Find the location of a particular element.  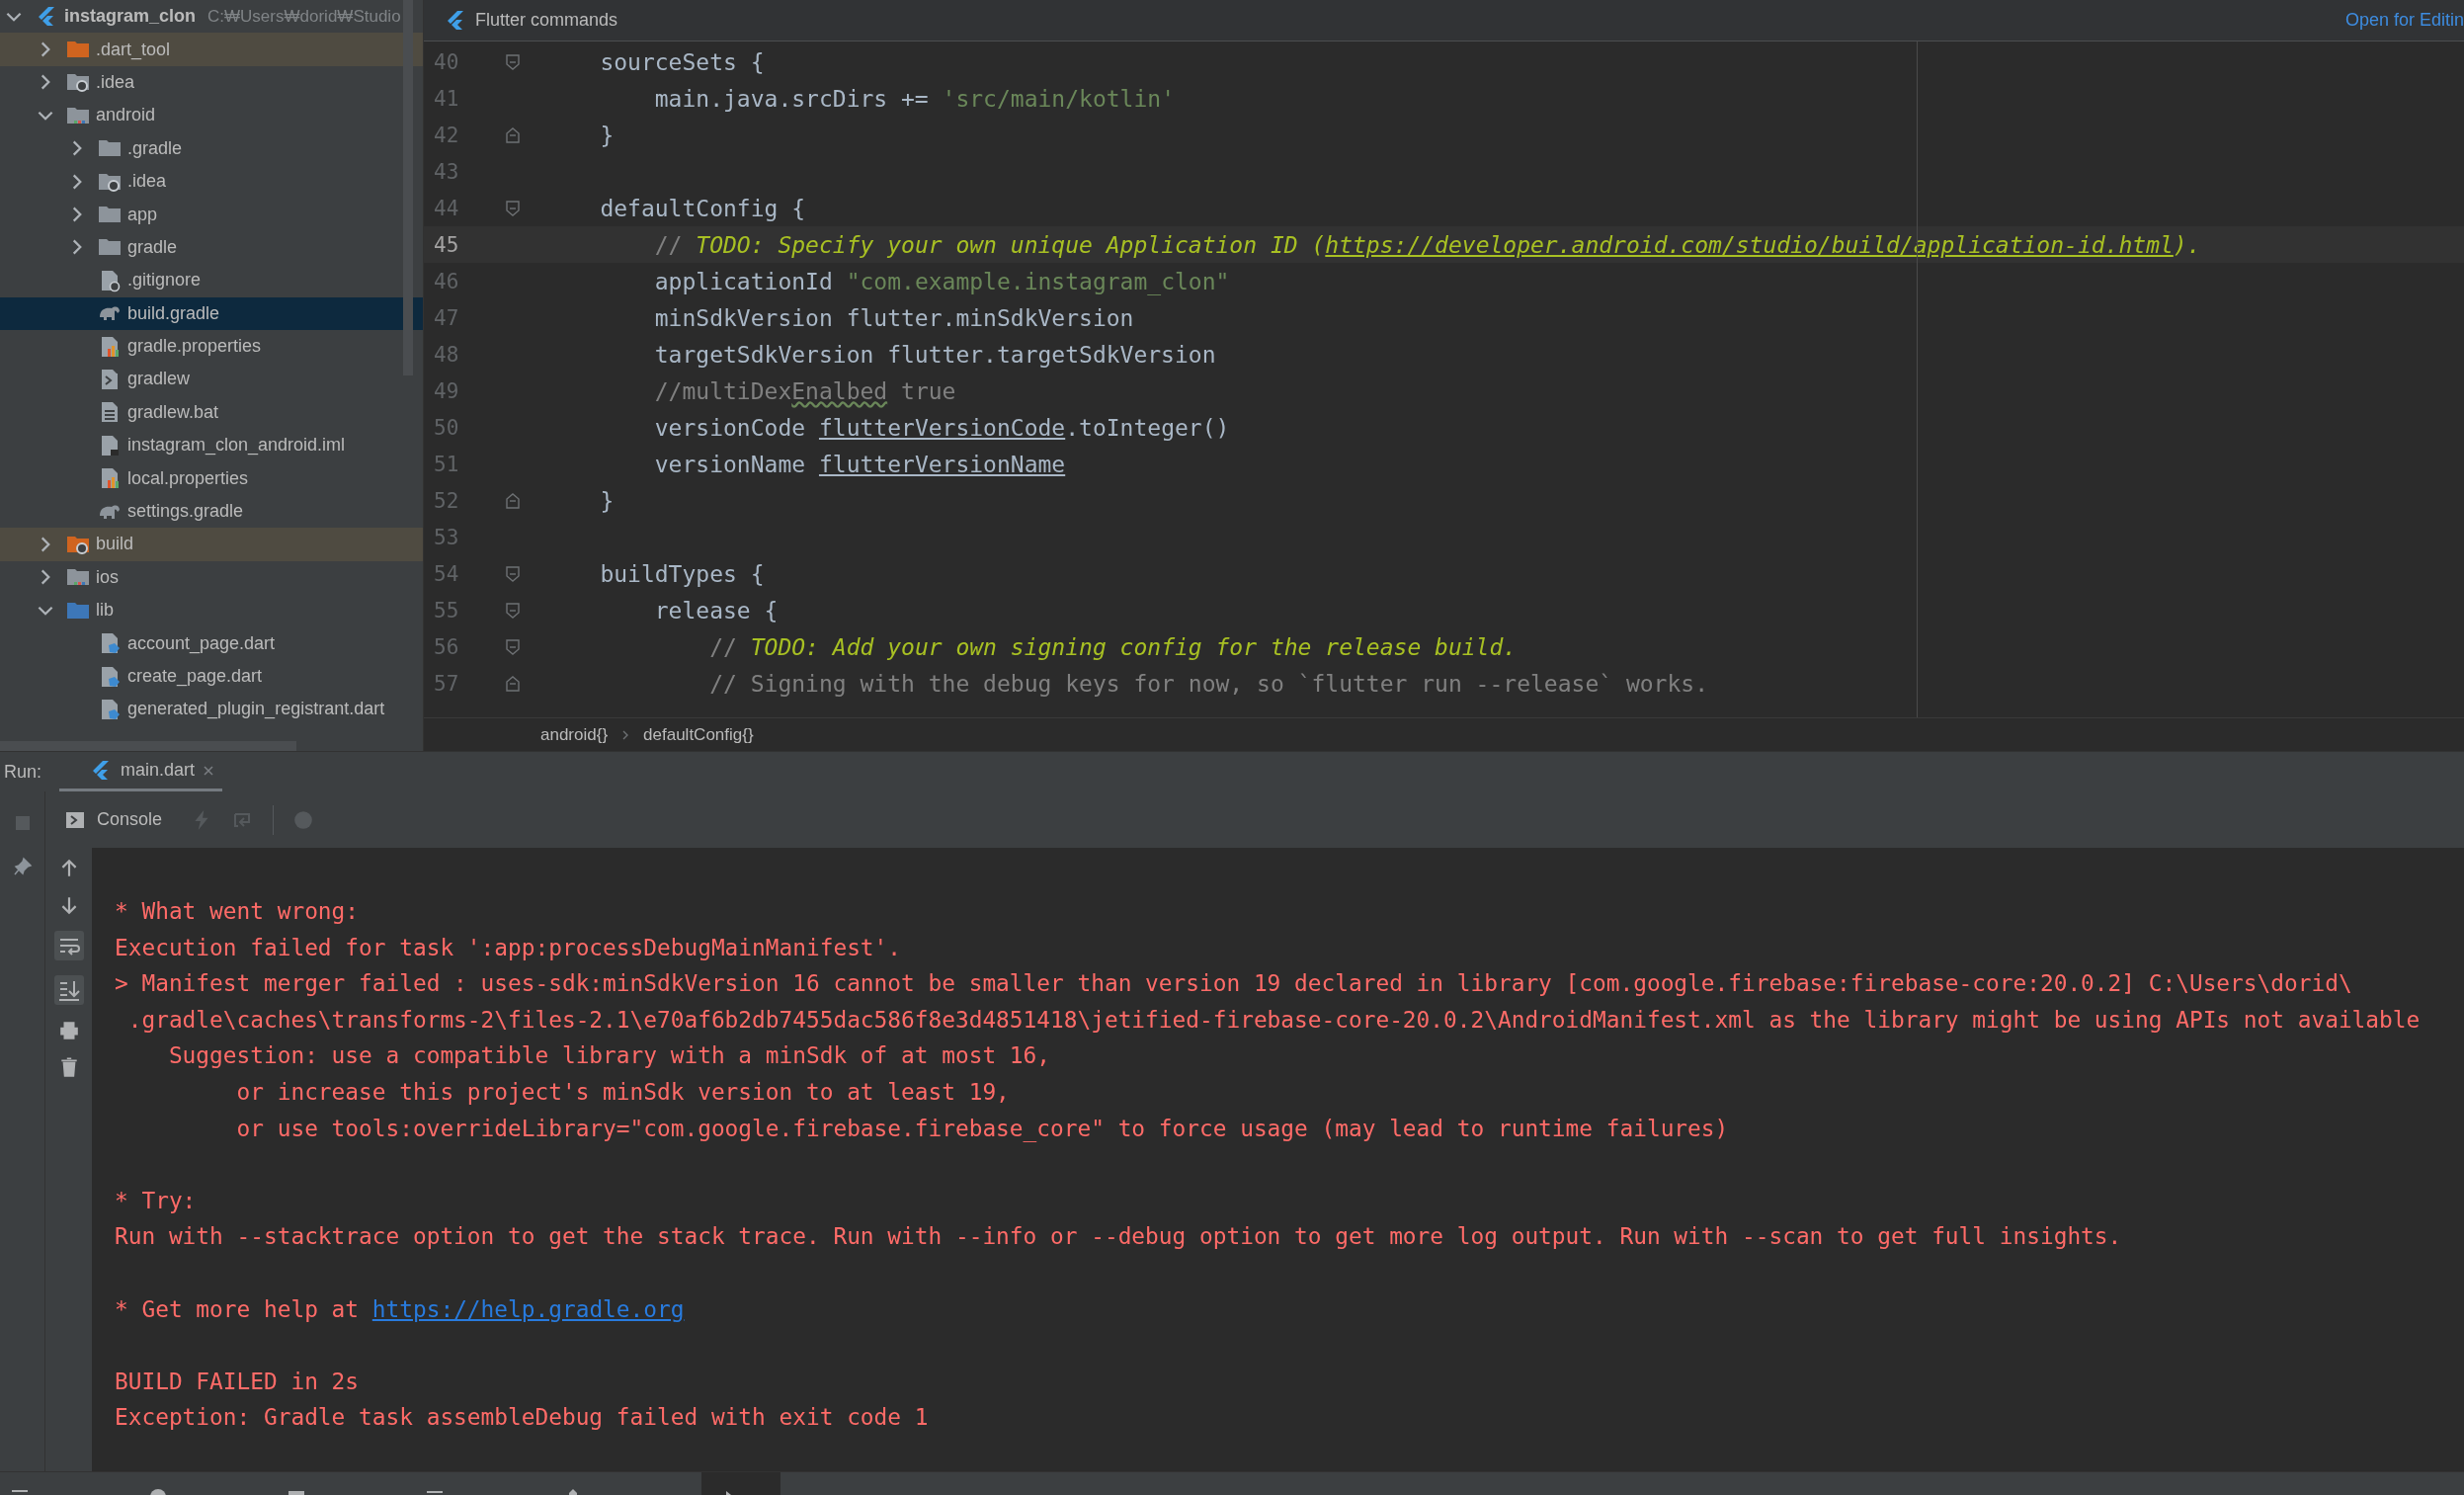

banner-title: Flutter commands is located at coordinates (546, 20).